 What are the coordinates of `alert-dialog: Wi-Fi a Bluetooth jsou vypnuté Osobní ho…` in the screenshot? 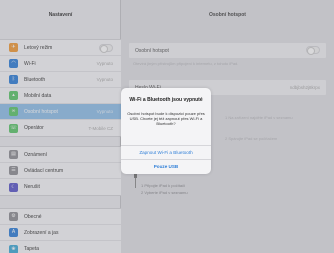 It's located at (166, 131).